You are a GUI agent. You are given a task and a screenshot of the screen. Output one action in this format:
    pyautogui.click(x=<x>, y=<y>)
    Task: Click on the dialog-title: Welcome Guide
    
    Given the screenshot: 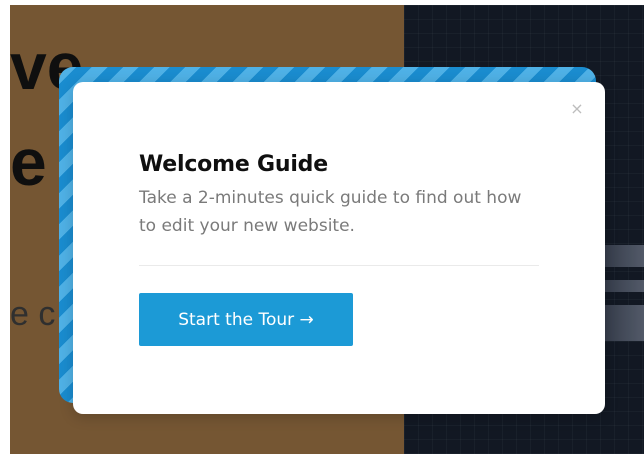 What is the action you would take?
    pyautogui.click(x=233, y=164)
    